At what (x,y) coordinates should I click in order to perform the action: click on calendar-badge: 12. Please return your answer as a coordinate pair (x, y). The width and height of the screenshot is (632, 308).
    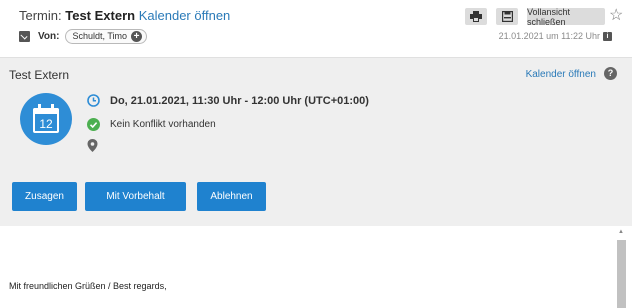
    Looking at the image, I should click on (46, 119).